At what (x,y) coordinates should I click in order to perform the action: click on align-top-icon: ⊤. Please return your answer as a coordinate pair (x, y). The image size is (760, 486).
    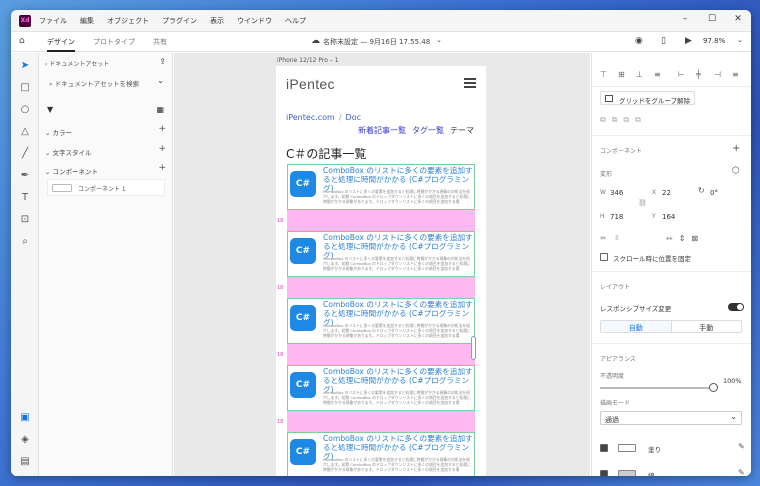
    Looking at the image, I should click on (603, 74).